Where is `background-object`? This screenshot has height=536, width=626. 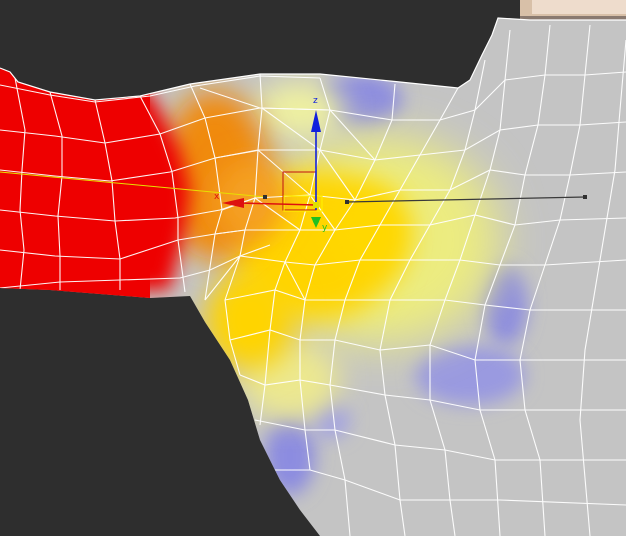 background-object is located at coordinates (573, 11).